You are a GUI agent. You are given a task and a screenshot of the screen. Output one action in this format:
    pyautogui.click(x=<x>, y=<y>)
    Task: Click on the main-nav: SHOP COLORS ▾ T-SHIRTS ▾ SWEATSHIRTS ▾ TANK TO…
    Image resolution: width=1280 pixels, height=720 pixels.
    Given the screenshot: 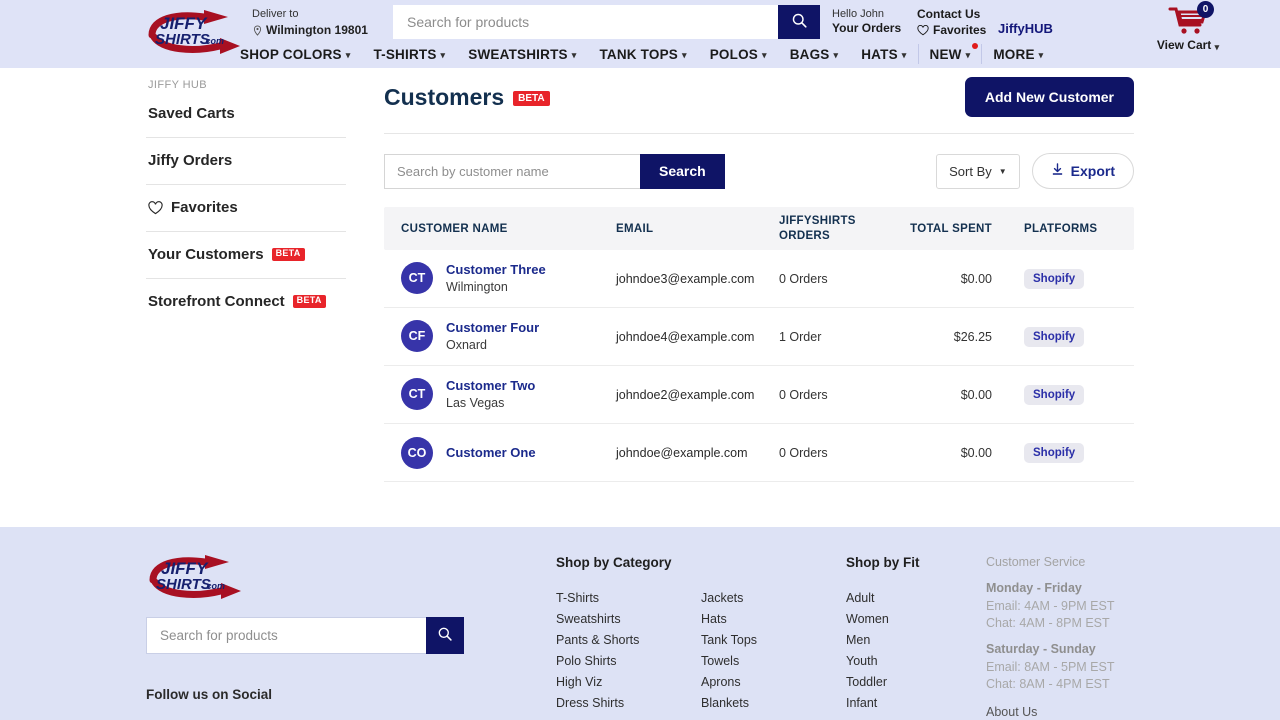 What is the action you would take?
    pyautogui.click(x=645, y=54)
    